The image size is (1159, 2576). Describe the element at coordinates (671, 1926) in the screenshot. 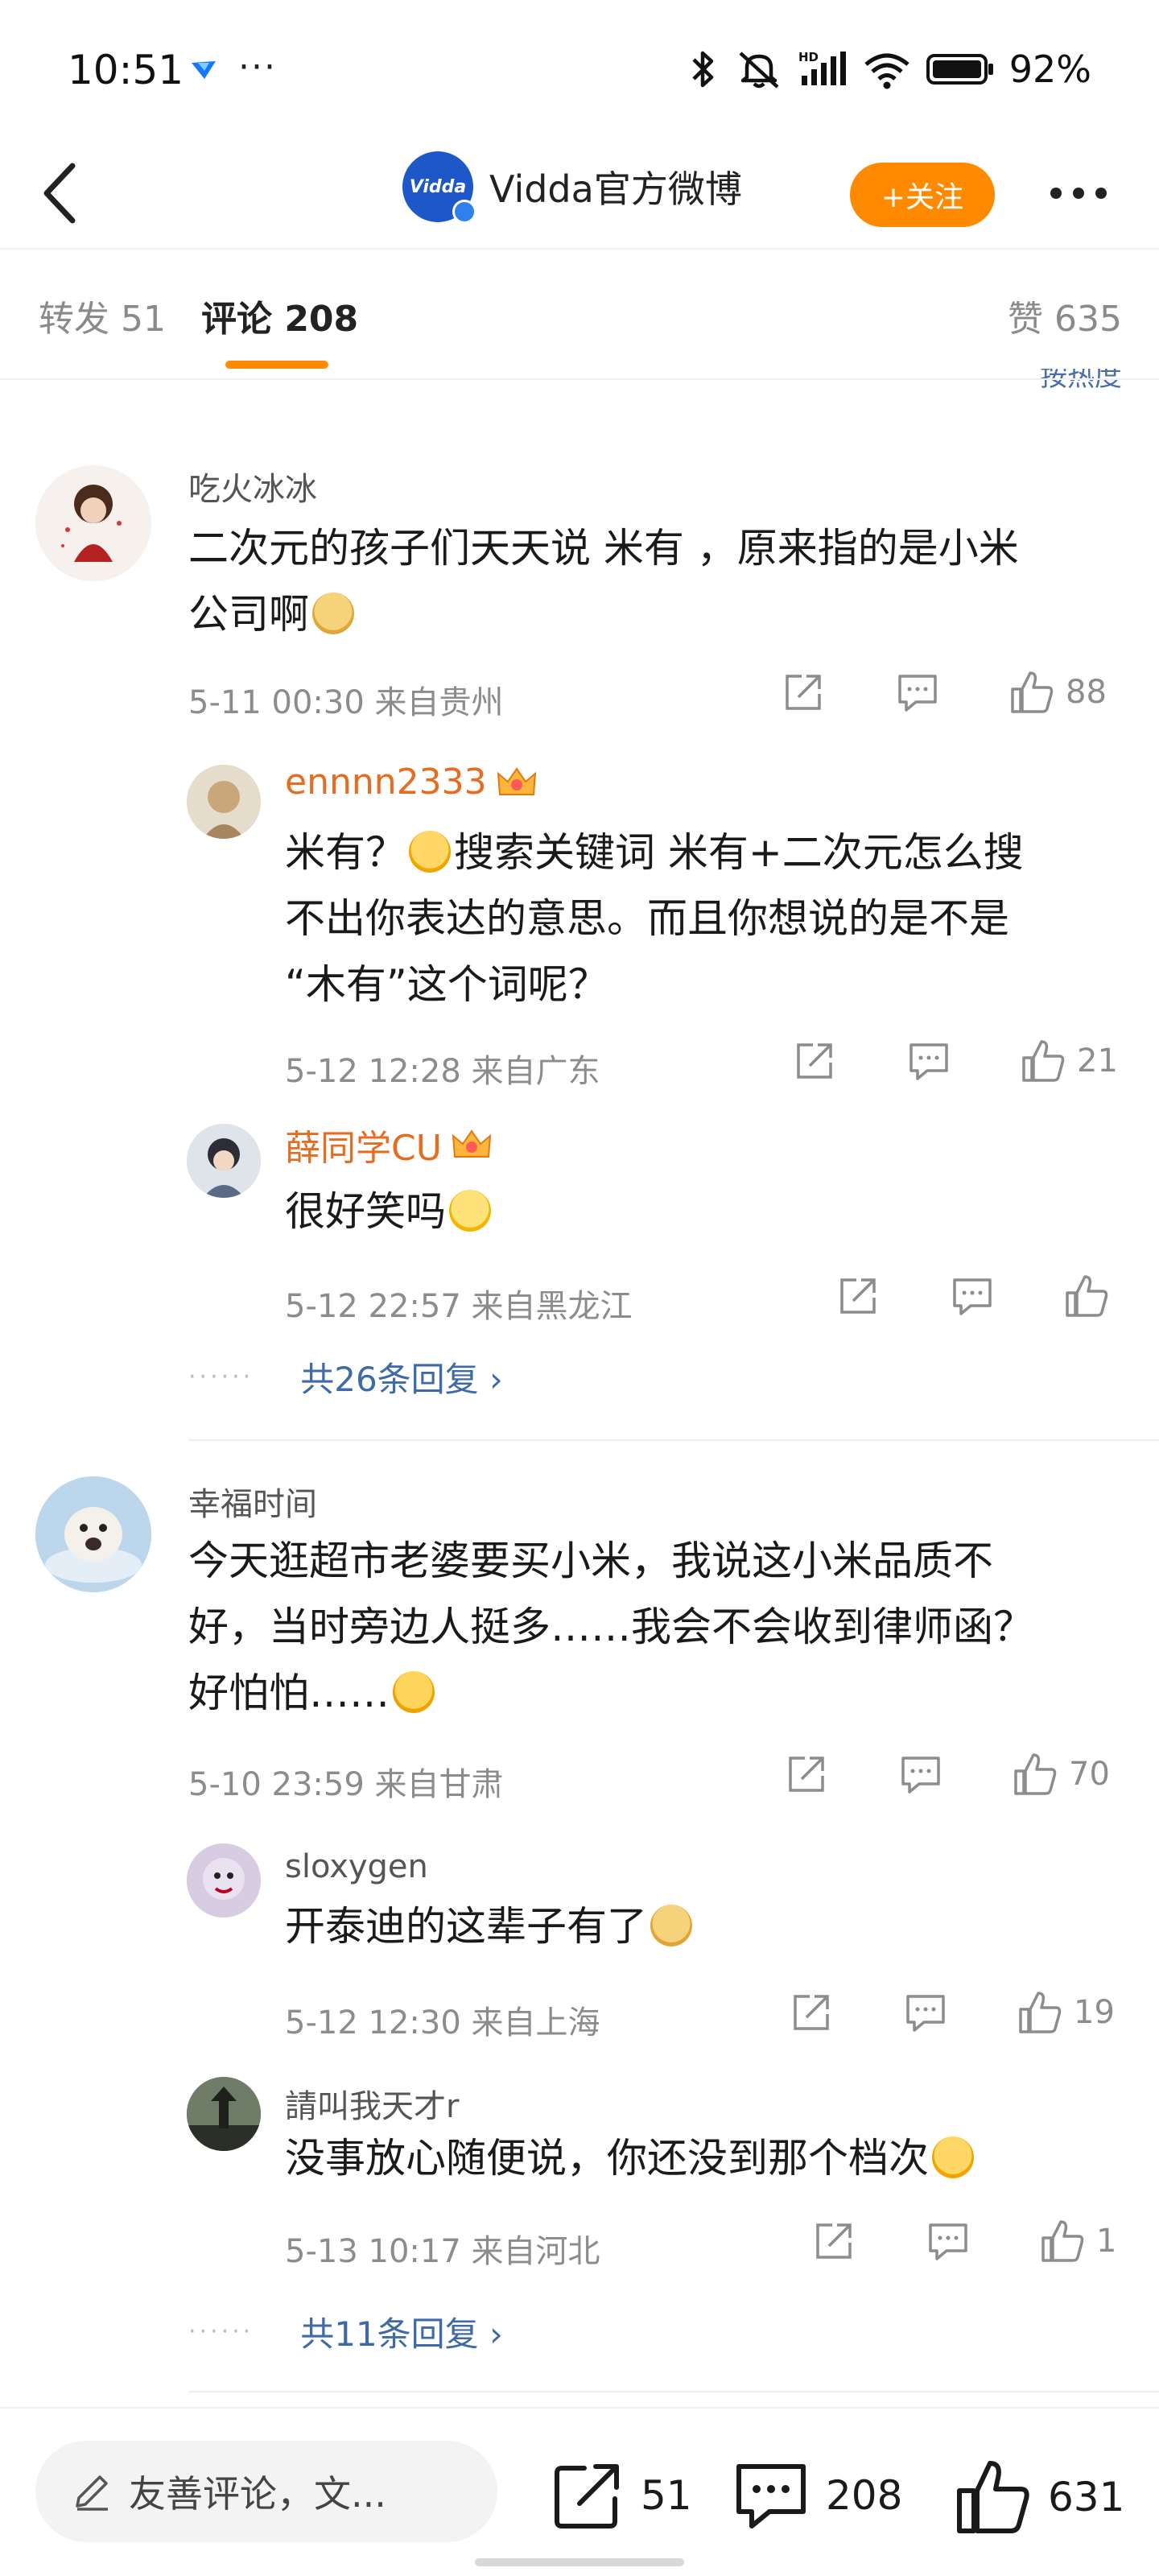

I see `doge-emoji-icon` at that location.